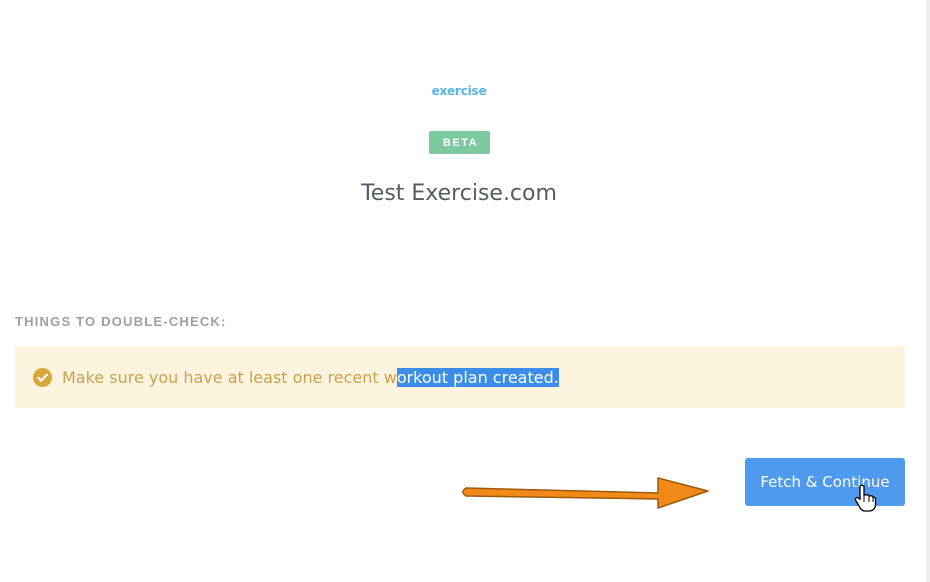  Describe the element at coordinates (477, 377) in the screenshot. I see `notice-text-selected: orkout plan created.` at that location.